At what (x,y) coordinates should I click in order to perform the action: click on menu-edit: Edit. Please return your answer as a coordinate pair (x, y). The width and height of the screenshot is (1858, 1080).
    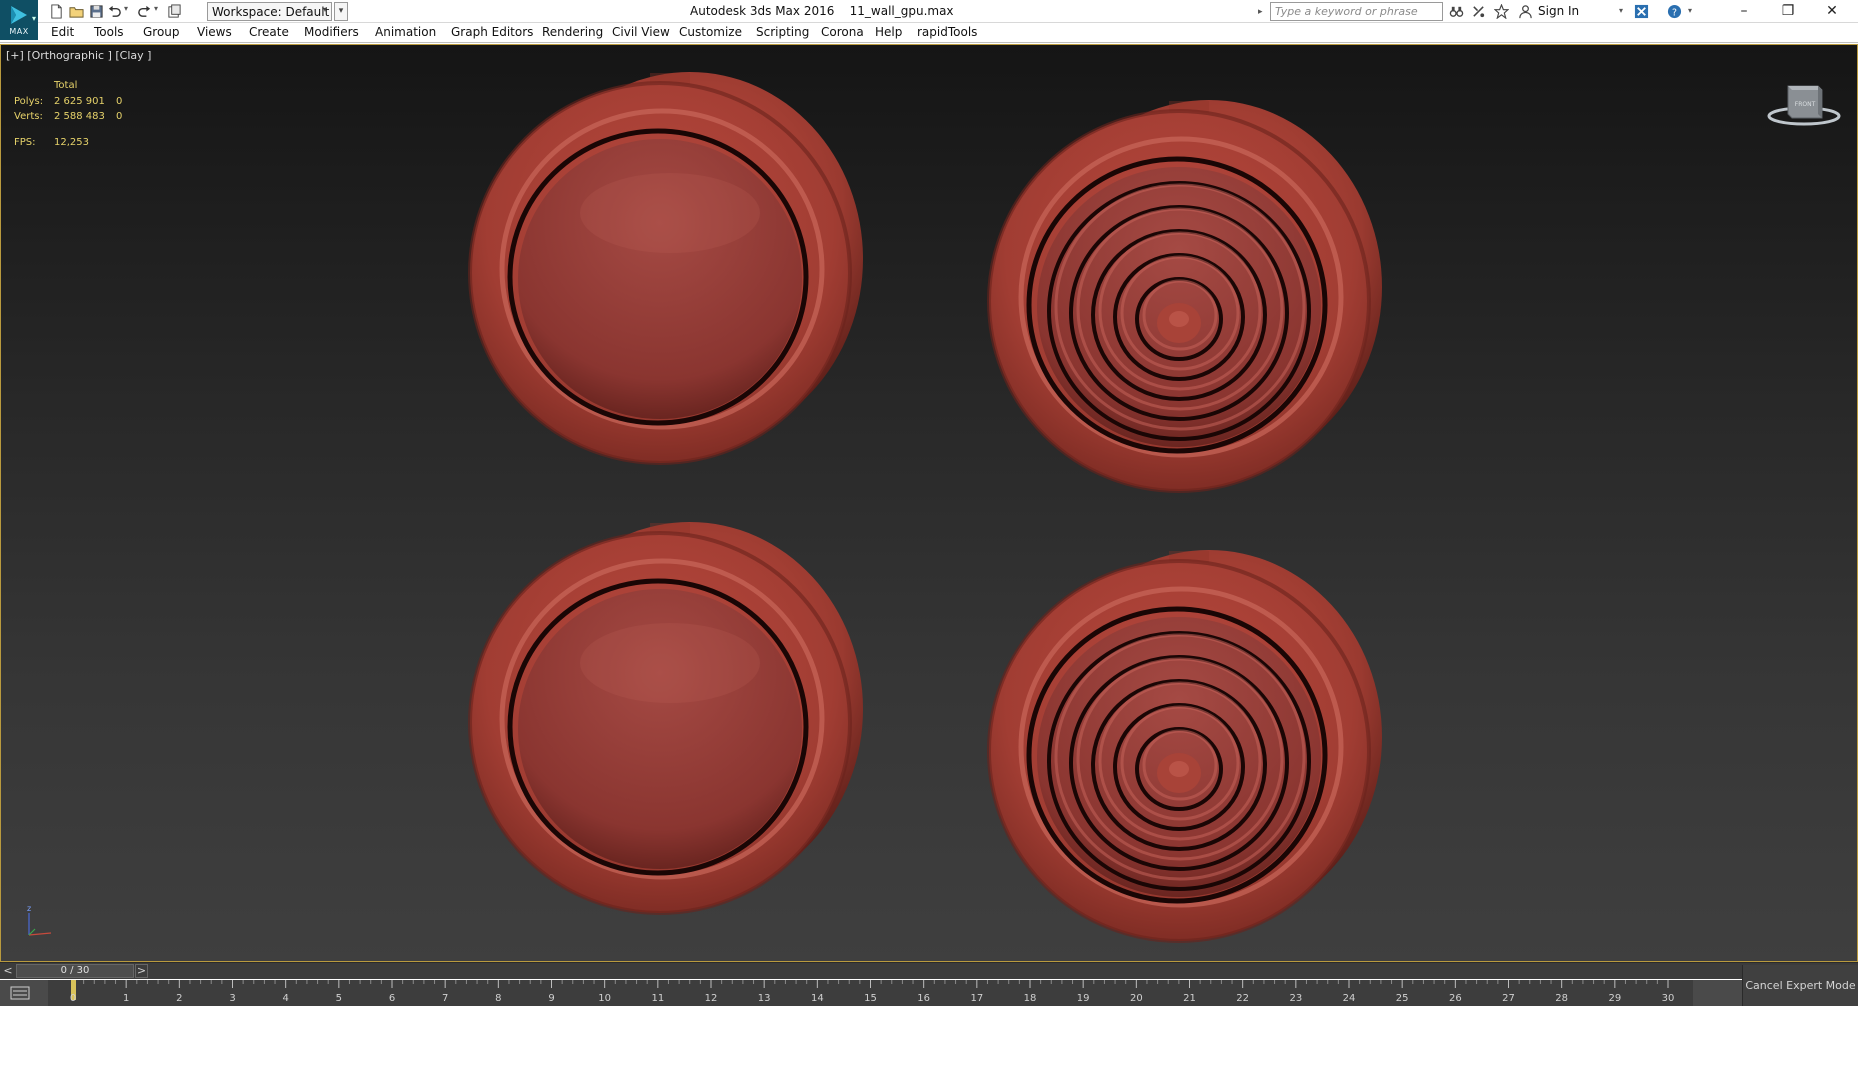
    Looking at the image, I should click on (62, 32).